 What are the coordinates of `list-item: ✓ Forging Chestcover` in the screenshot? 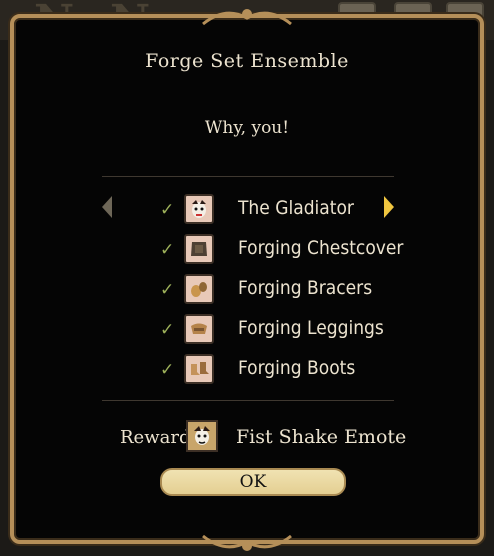 It's located at (282, 254).